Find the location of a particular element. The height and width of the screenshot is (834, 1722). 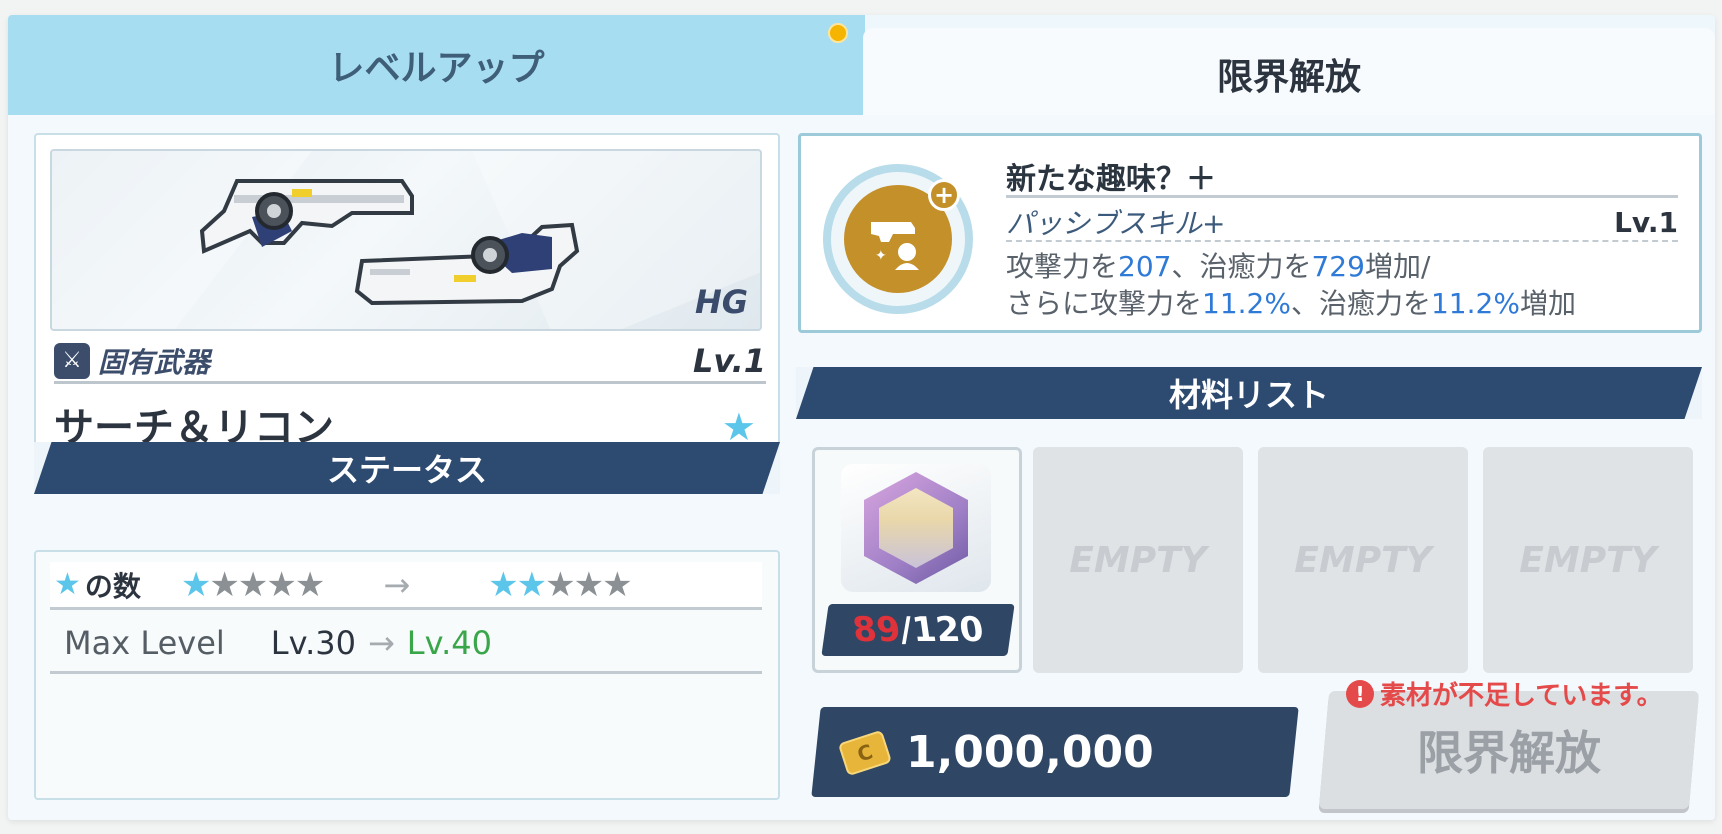

unique-weapon-icon: ⚔ is located at coordinates (72, 360).